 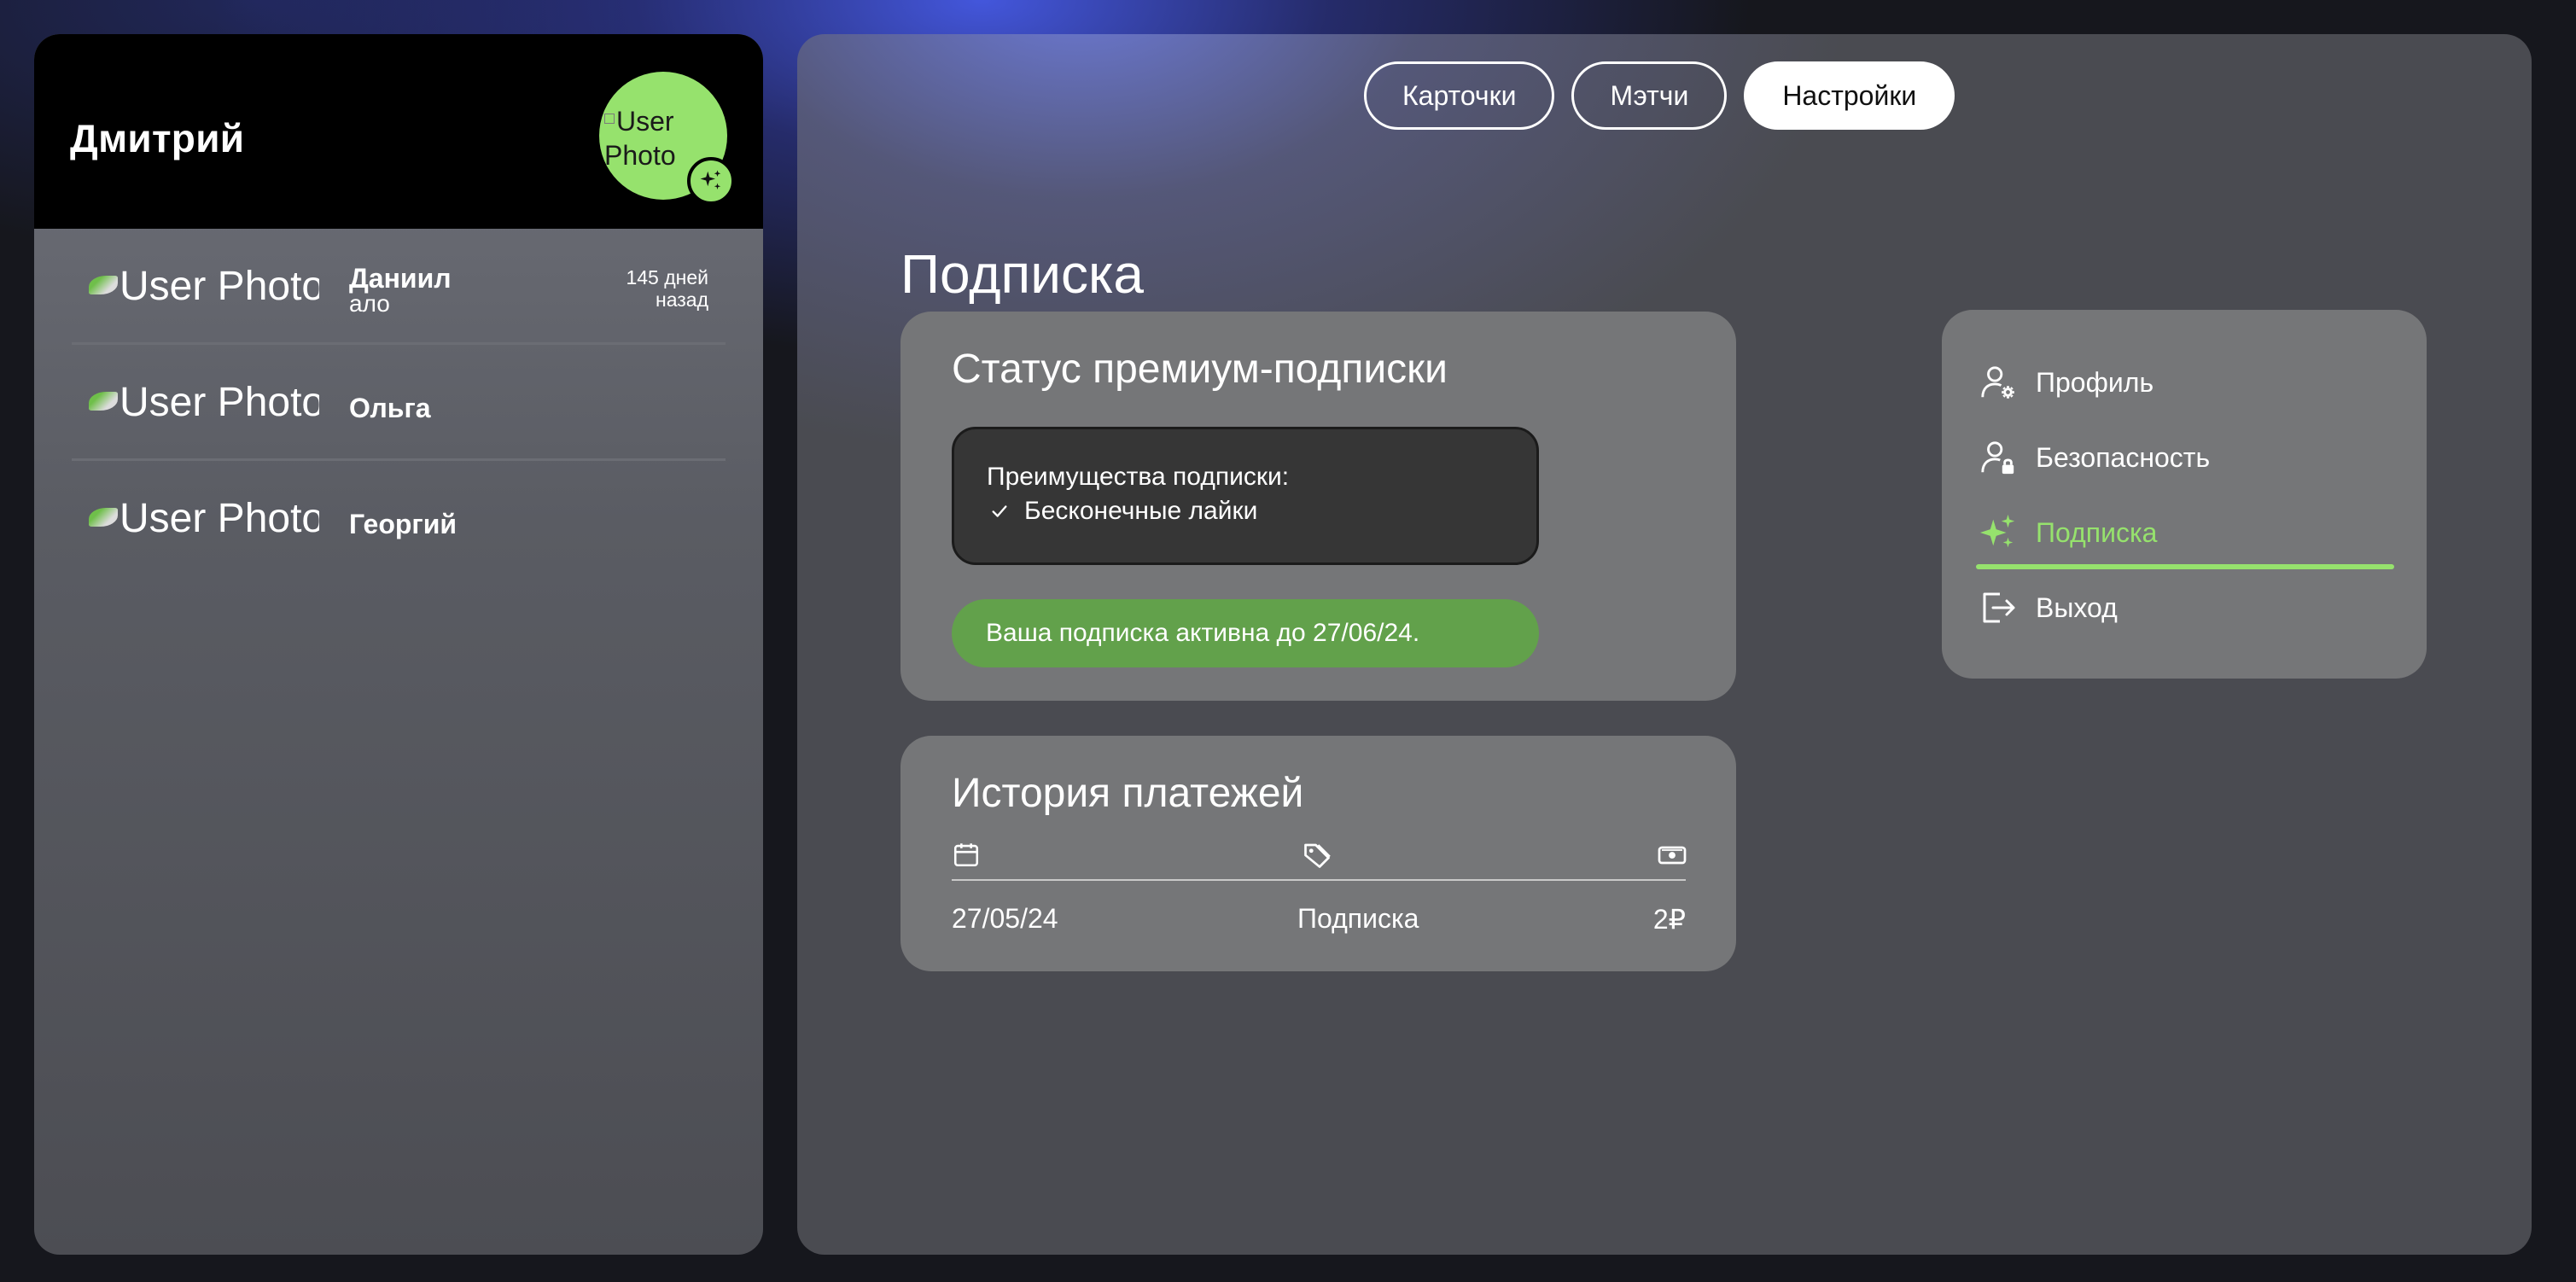 I want to click on menu-item-subscription: Подписка, so click(x=2185, y=532).